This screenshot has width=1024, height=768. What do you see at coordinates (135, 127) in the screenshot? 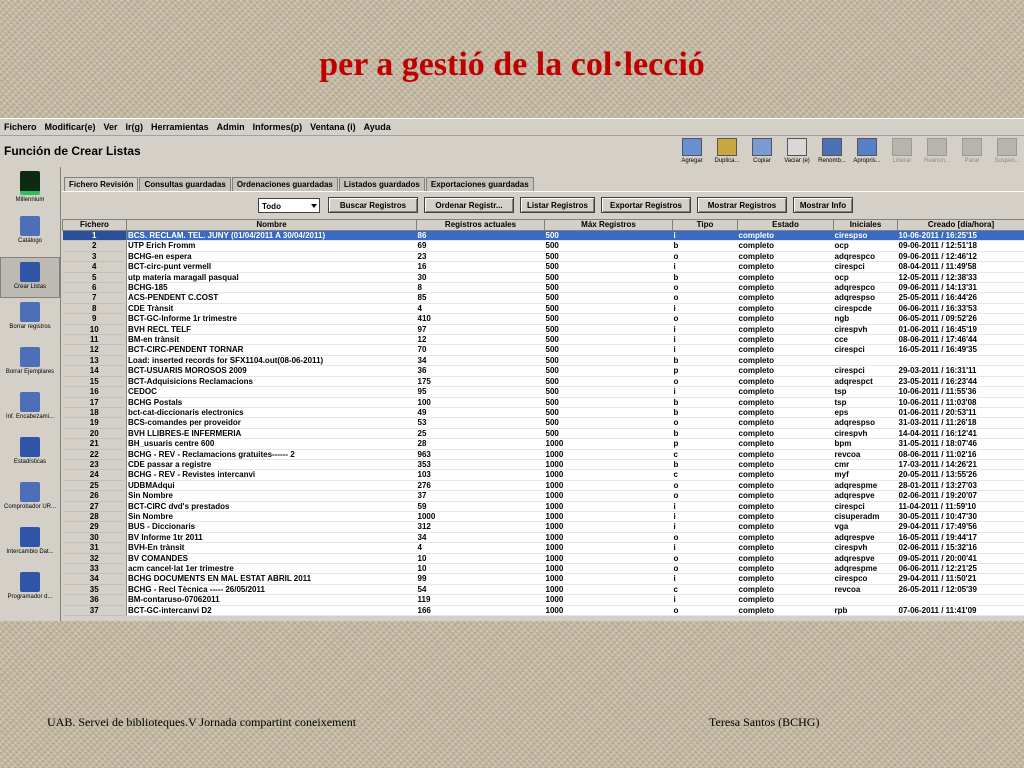
I see `menu-item-3: Ir(g)` at bounding box center [135, 127].